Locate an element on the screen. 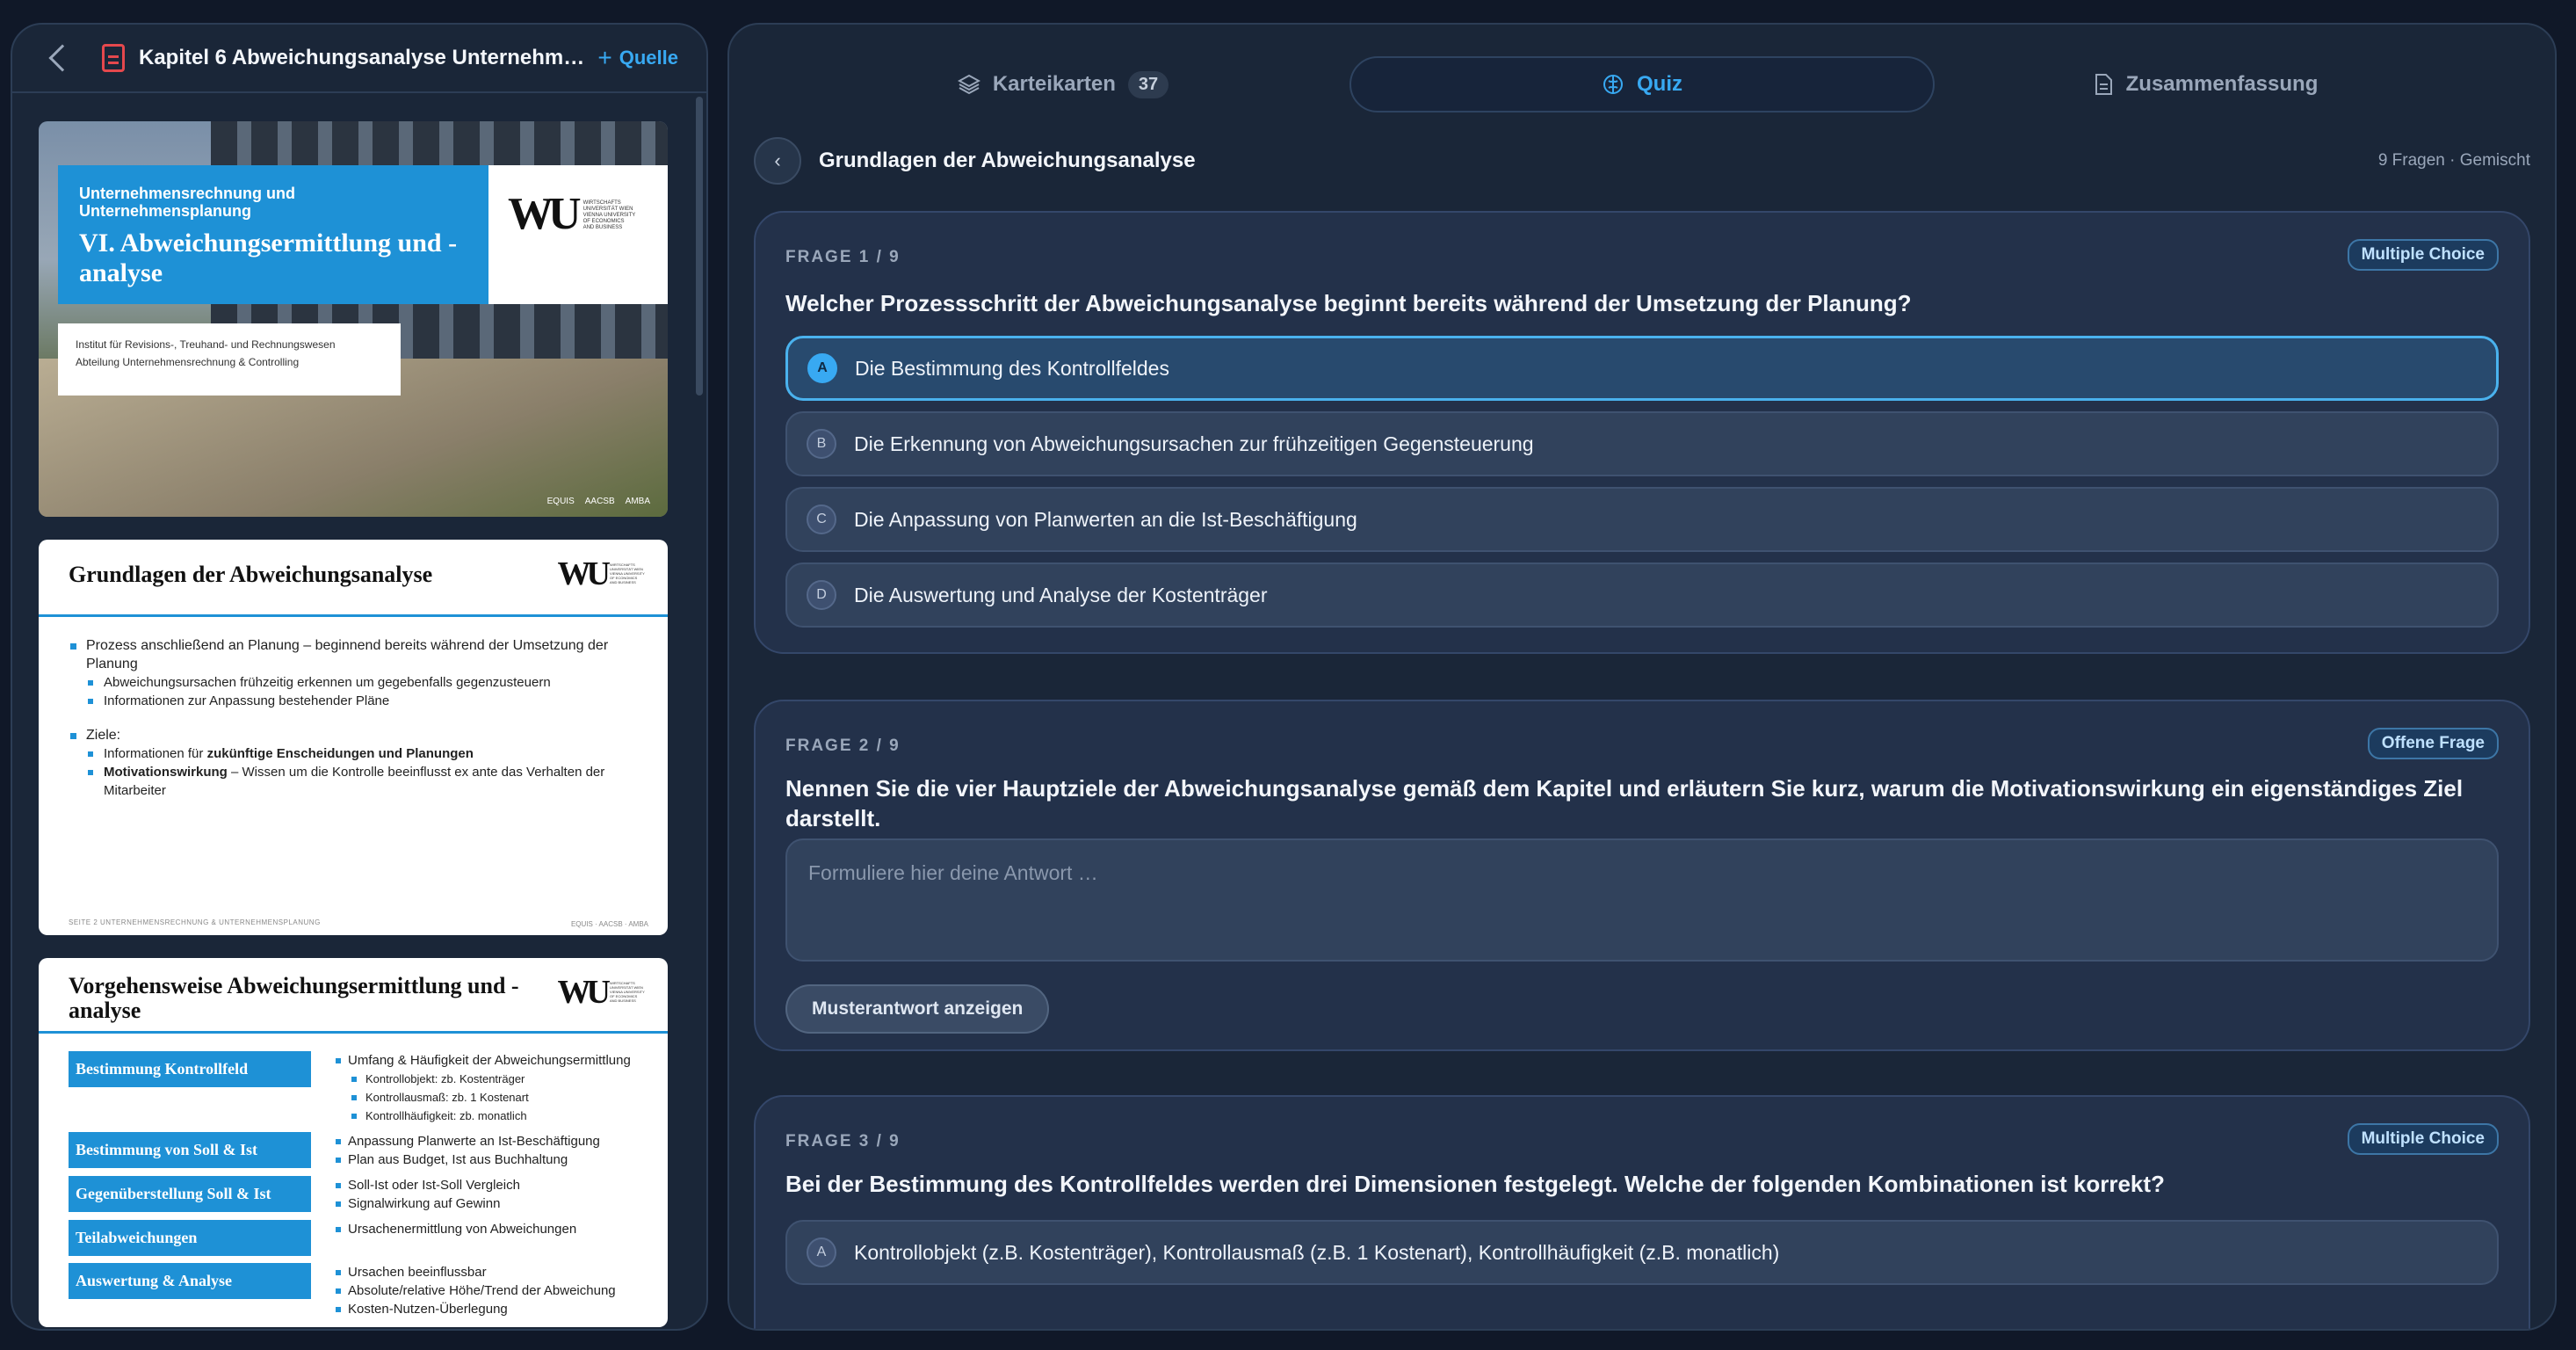 The height and width of the screenshot is (1350, 2576). bullet-bold-text: zukünftige Enscheidungen und Planungen is located at coordinates (340, 753).